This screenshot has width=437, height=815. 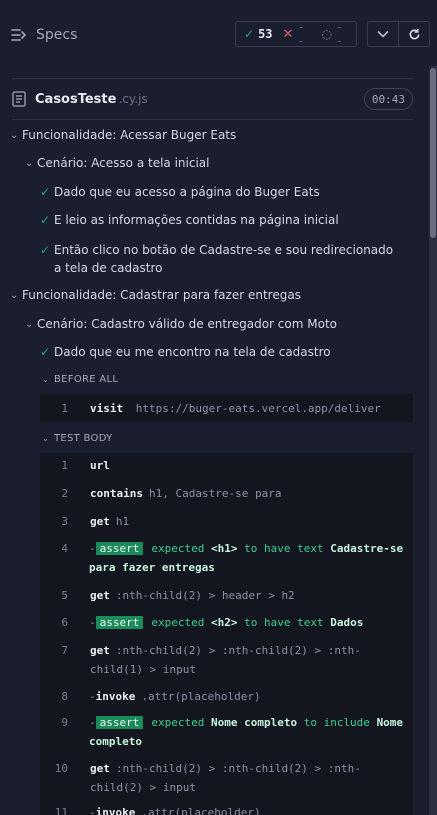 What do you see at coordinates (129, 135) in the screenshot?
I see `suite-title: Funcionalidade: Acessar Buger Eats` at bounding box center [129, 135].